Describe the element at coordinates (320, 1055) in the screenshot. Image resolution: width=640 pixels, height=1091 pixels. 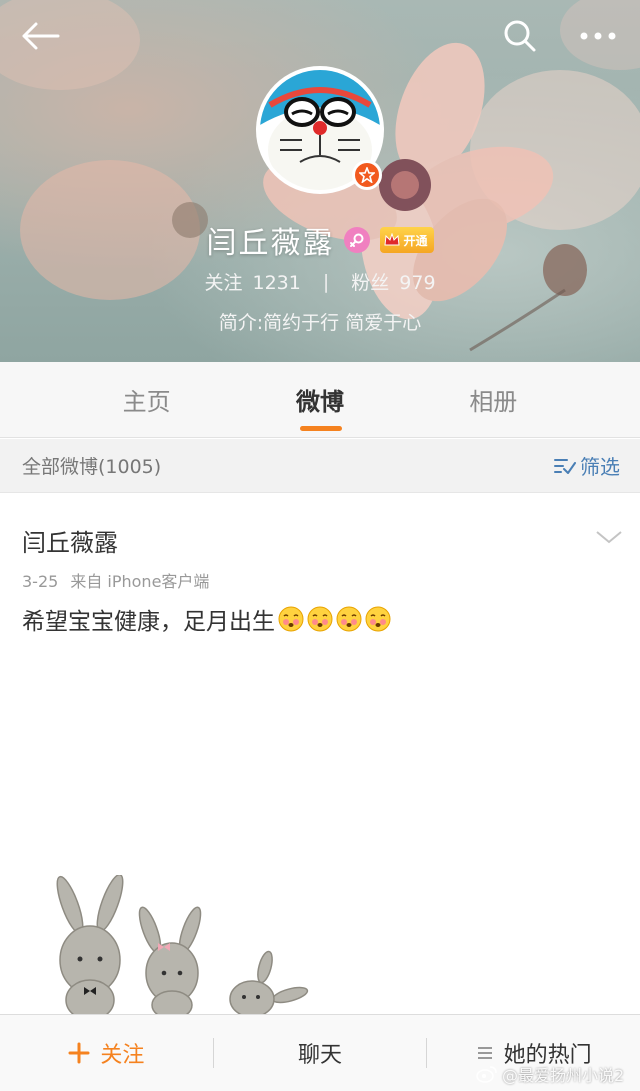
I see `chat-label: 聊天` at that location.